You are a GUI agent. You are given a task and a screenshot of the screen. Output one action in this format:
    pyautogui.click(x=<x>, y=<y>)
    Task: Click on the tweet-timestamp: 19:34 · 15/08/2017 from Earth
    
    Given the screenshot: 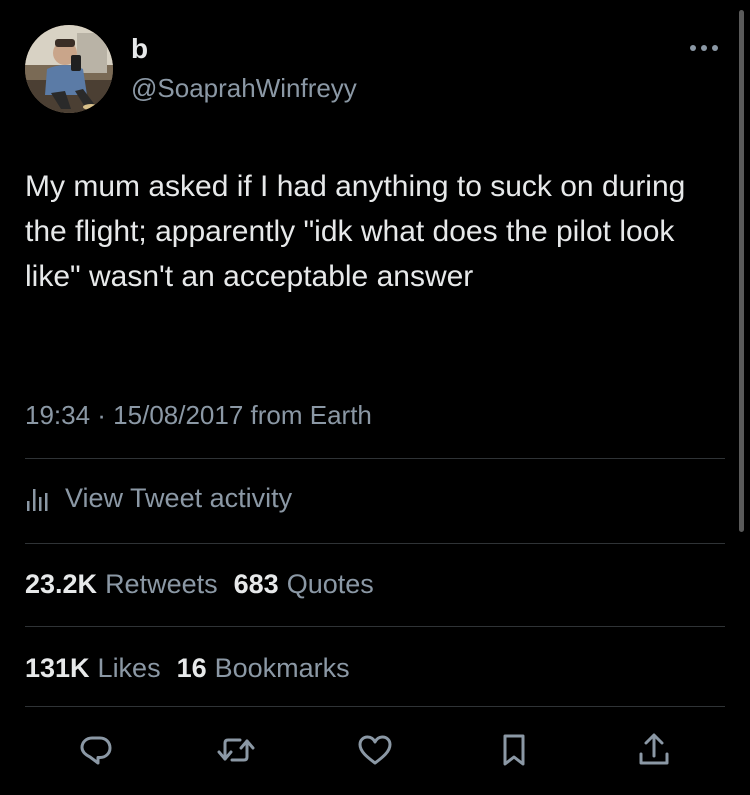 What is the action you would take?
    pyautogui.click(x=198, y=415)
    